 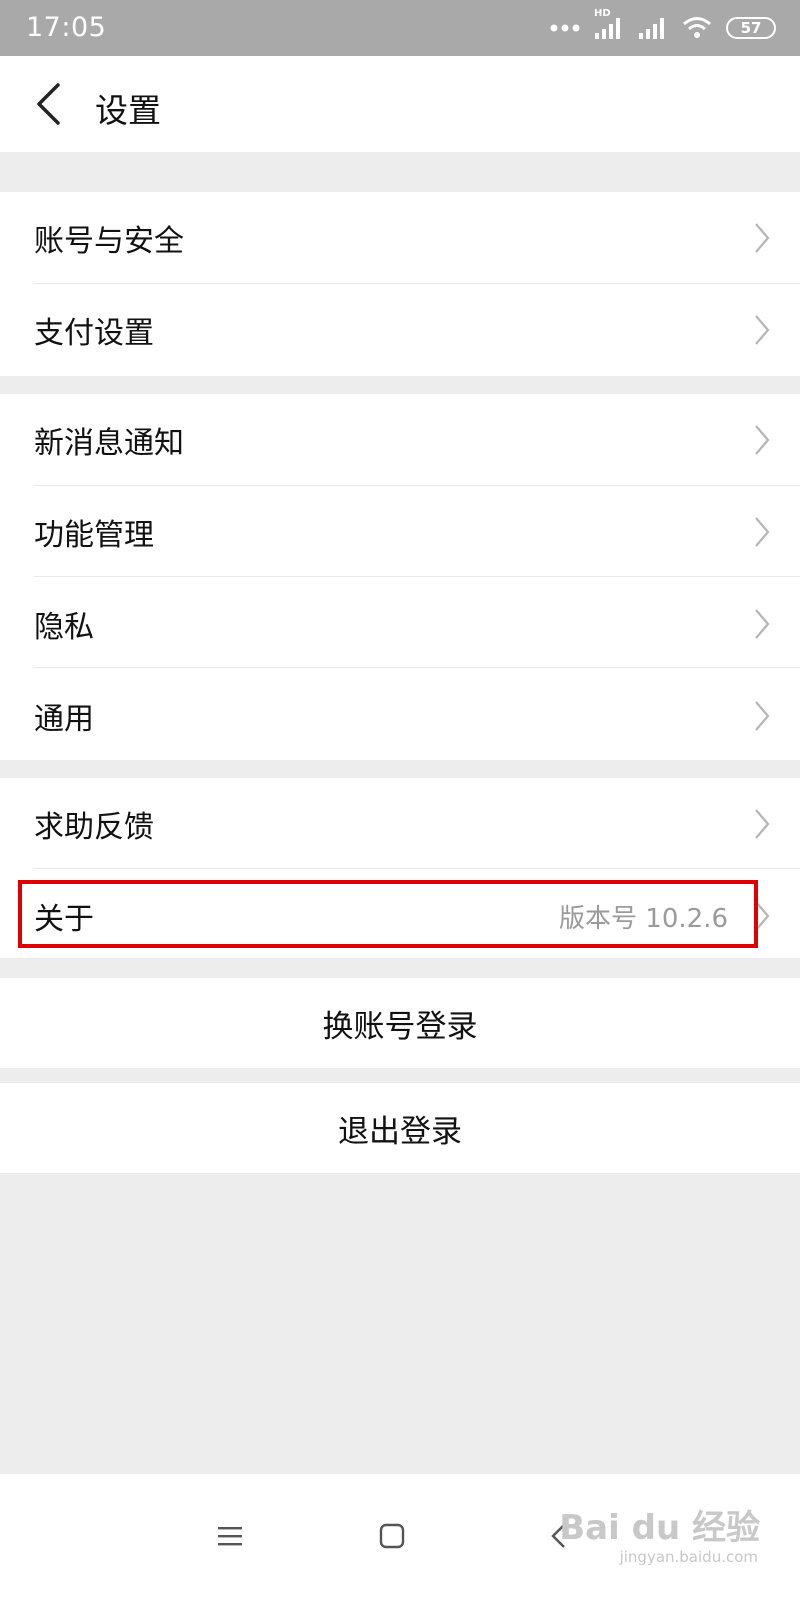 What do you see at coordinates (128, 110) in the screenshot?
I see `page-title: 设置` at bounding box center [128, 110].